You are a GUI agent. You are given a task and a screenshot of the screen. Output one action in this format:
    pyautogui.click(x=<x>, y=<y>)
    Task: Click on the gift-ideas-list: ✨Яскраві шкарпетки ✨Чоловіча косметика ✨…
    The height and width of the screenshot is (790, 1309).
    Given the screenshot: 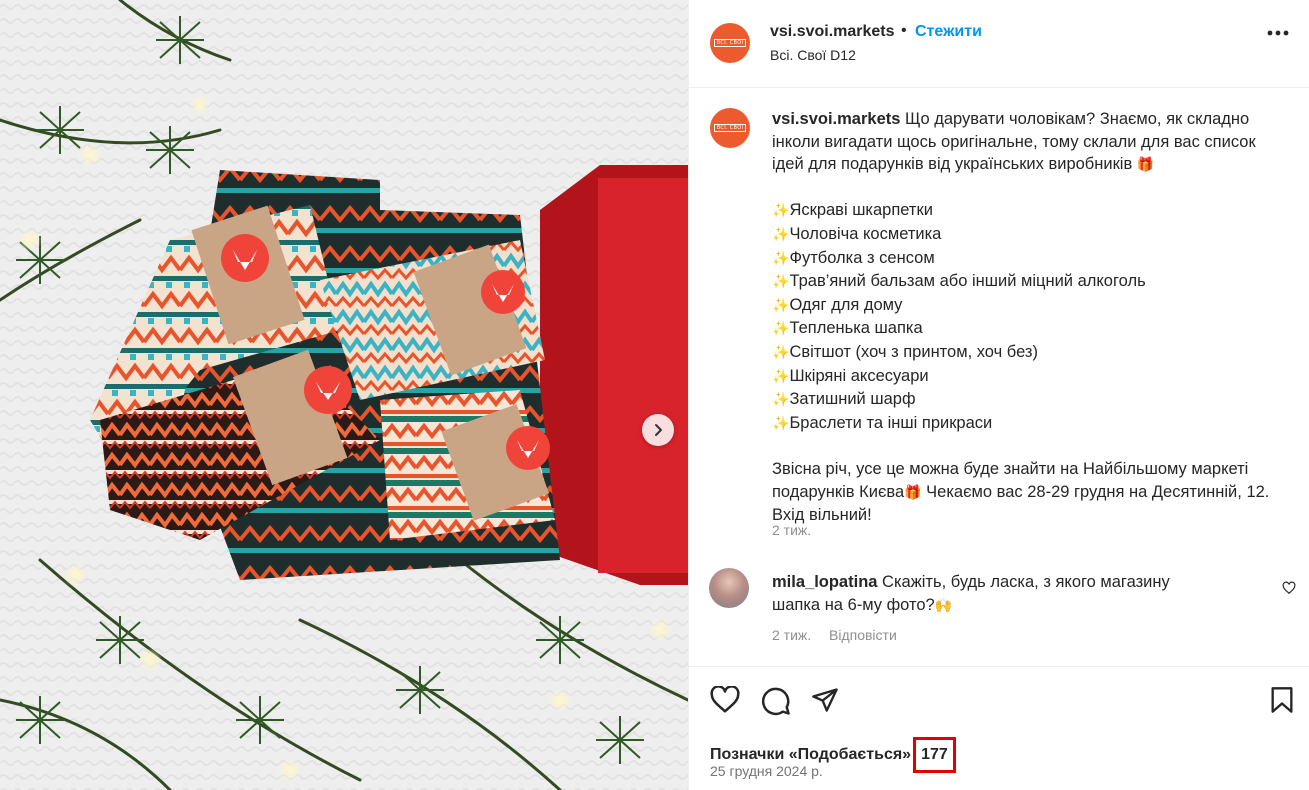 What is the action you would take?
    pyautogui.click(x=1027, y=317)
    